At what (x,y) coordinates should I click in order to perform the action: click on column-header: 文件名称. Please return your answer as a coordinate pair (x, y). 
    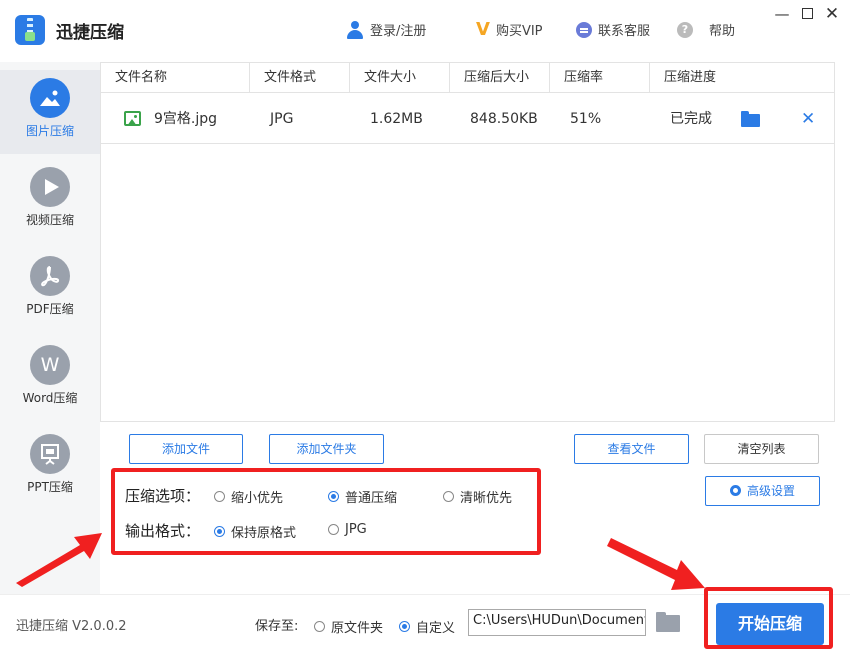
    Looking at the image, I should click on (175, 78).